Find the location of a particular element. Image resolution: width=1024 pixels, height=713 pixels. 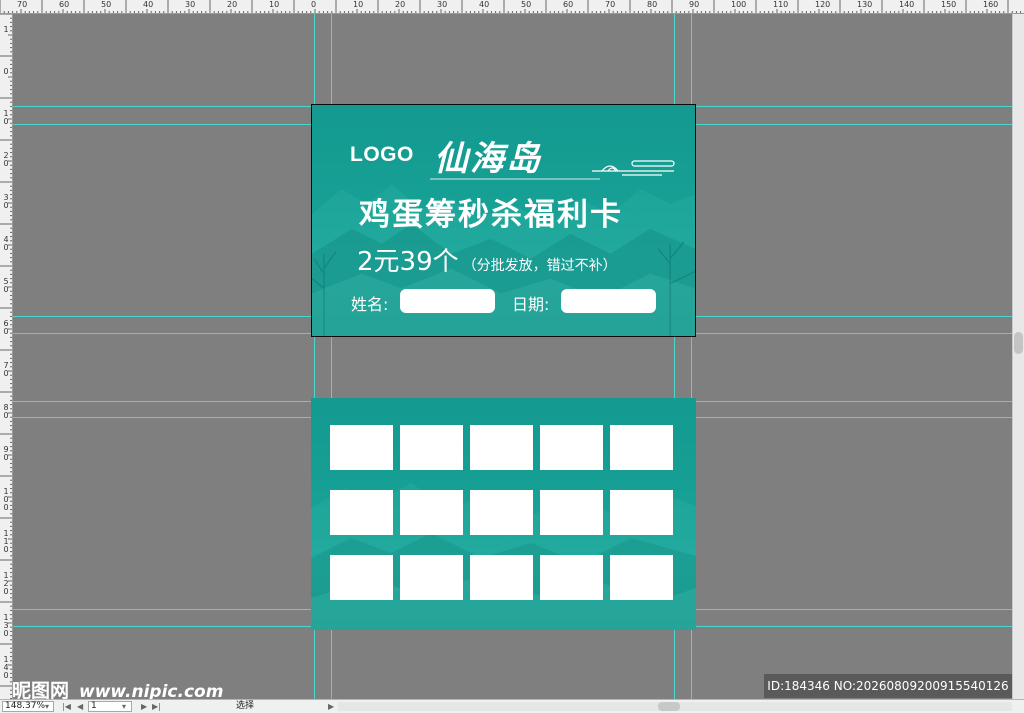

current-tool-label: 选择 is located at coordinates (245, 706).